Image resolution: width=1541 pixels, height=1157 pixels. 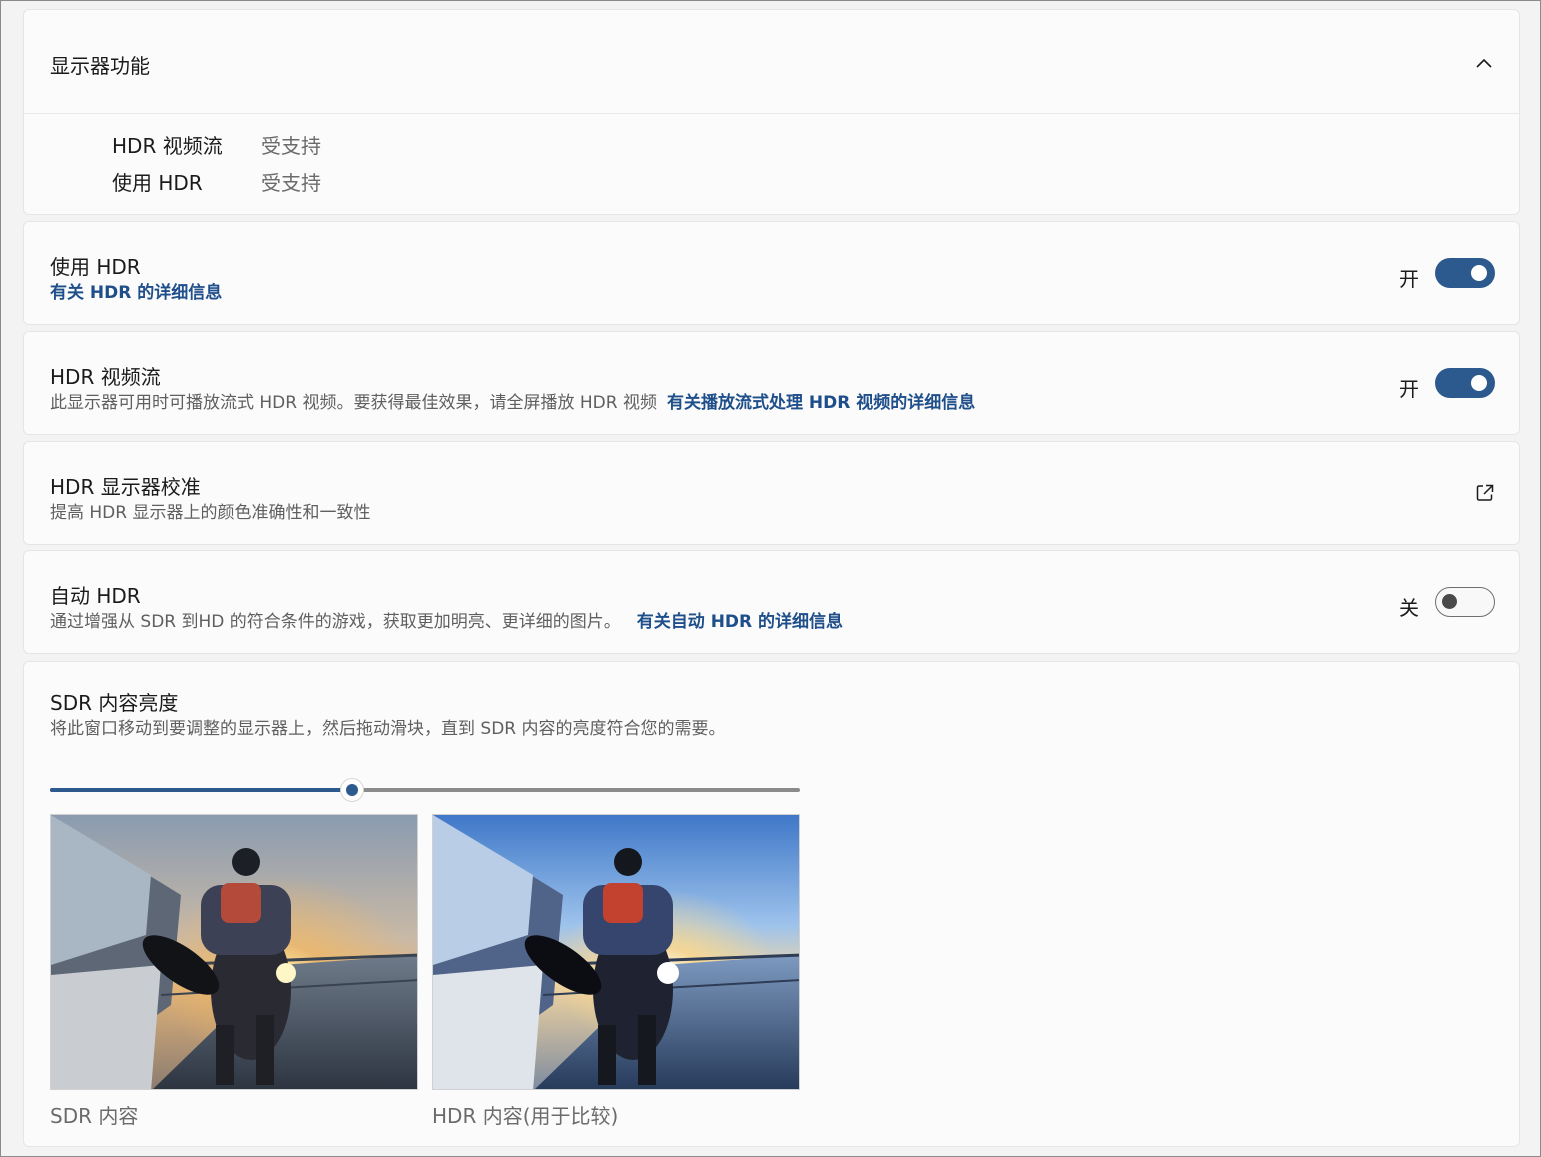 I want to click on sdr-brightness-title: SDR 内容亮度, so click(x=114, y=703).